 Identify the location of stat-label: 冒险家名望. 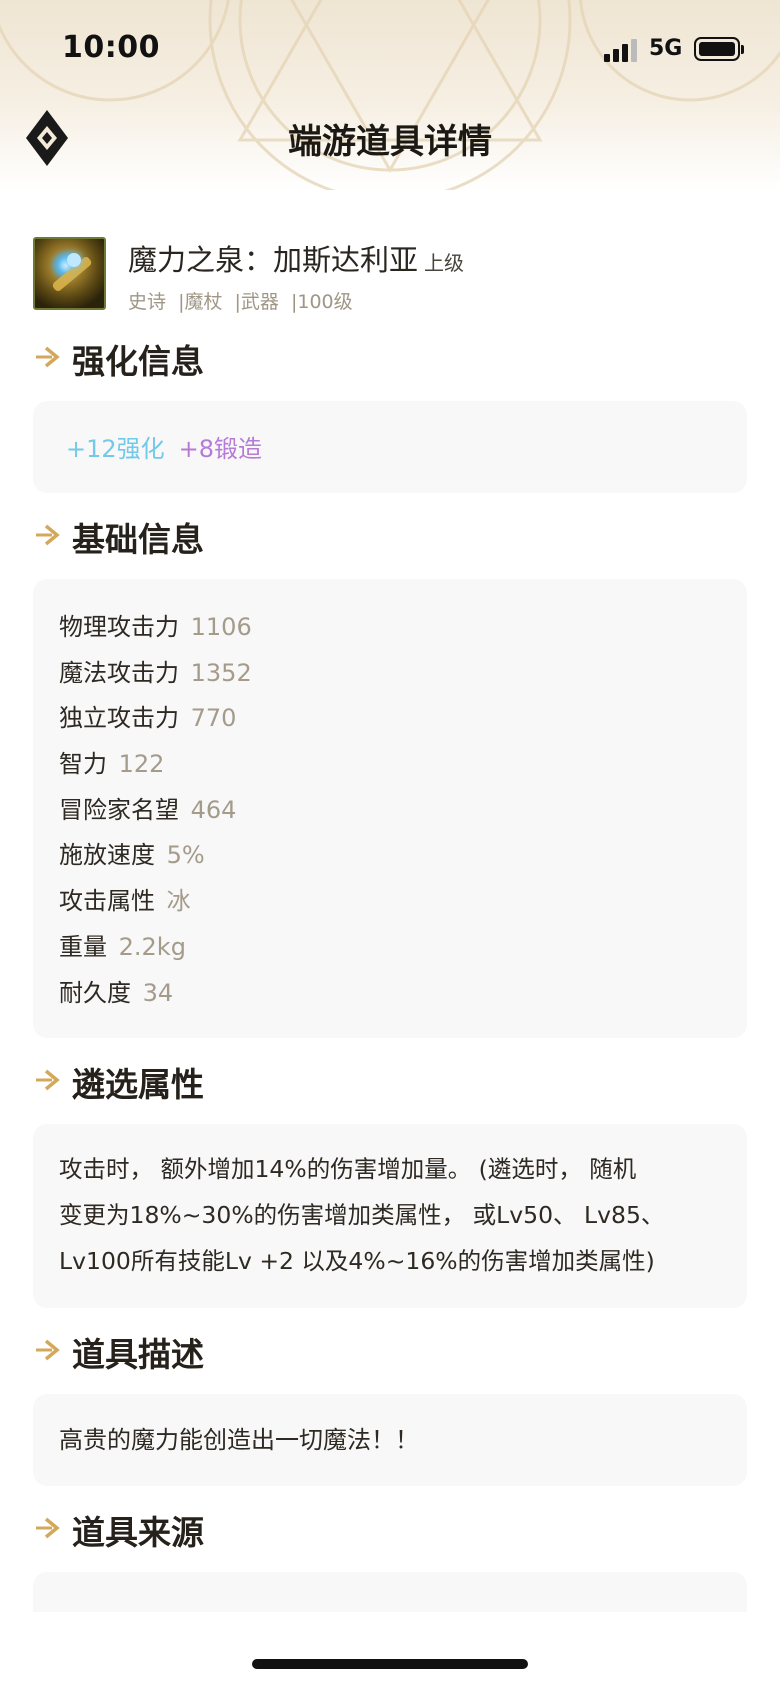
(119, 809).